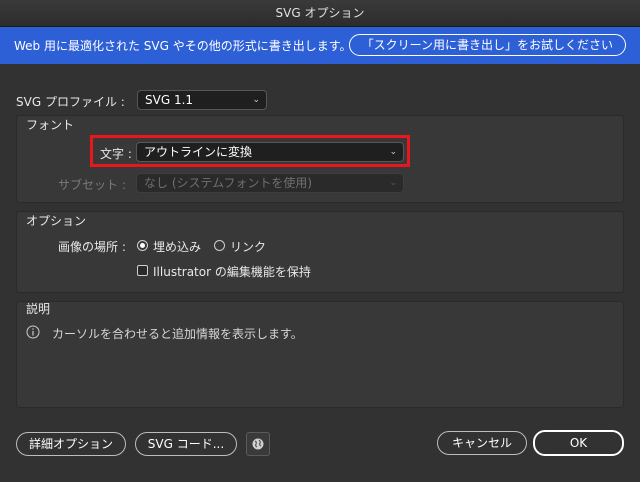 This screenshot has height=482, width=640. I want to click on description-text: カーソルを合わせると追加情報を表示します。, so click(177, 334).